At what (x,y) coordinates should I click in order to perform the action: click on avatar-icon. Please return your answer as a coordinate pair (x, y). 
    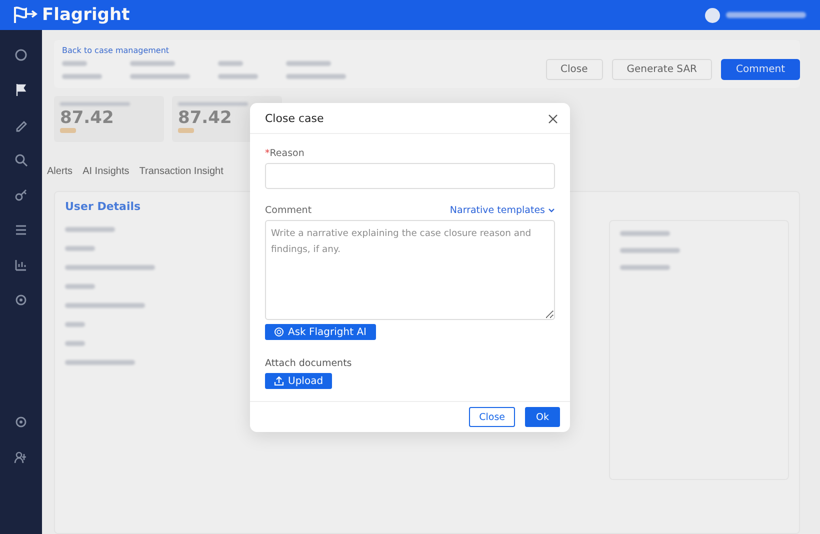
    Looking at the image, I should click on (712, 15).